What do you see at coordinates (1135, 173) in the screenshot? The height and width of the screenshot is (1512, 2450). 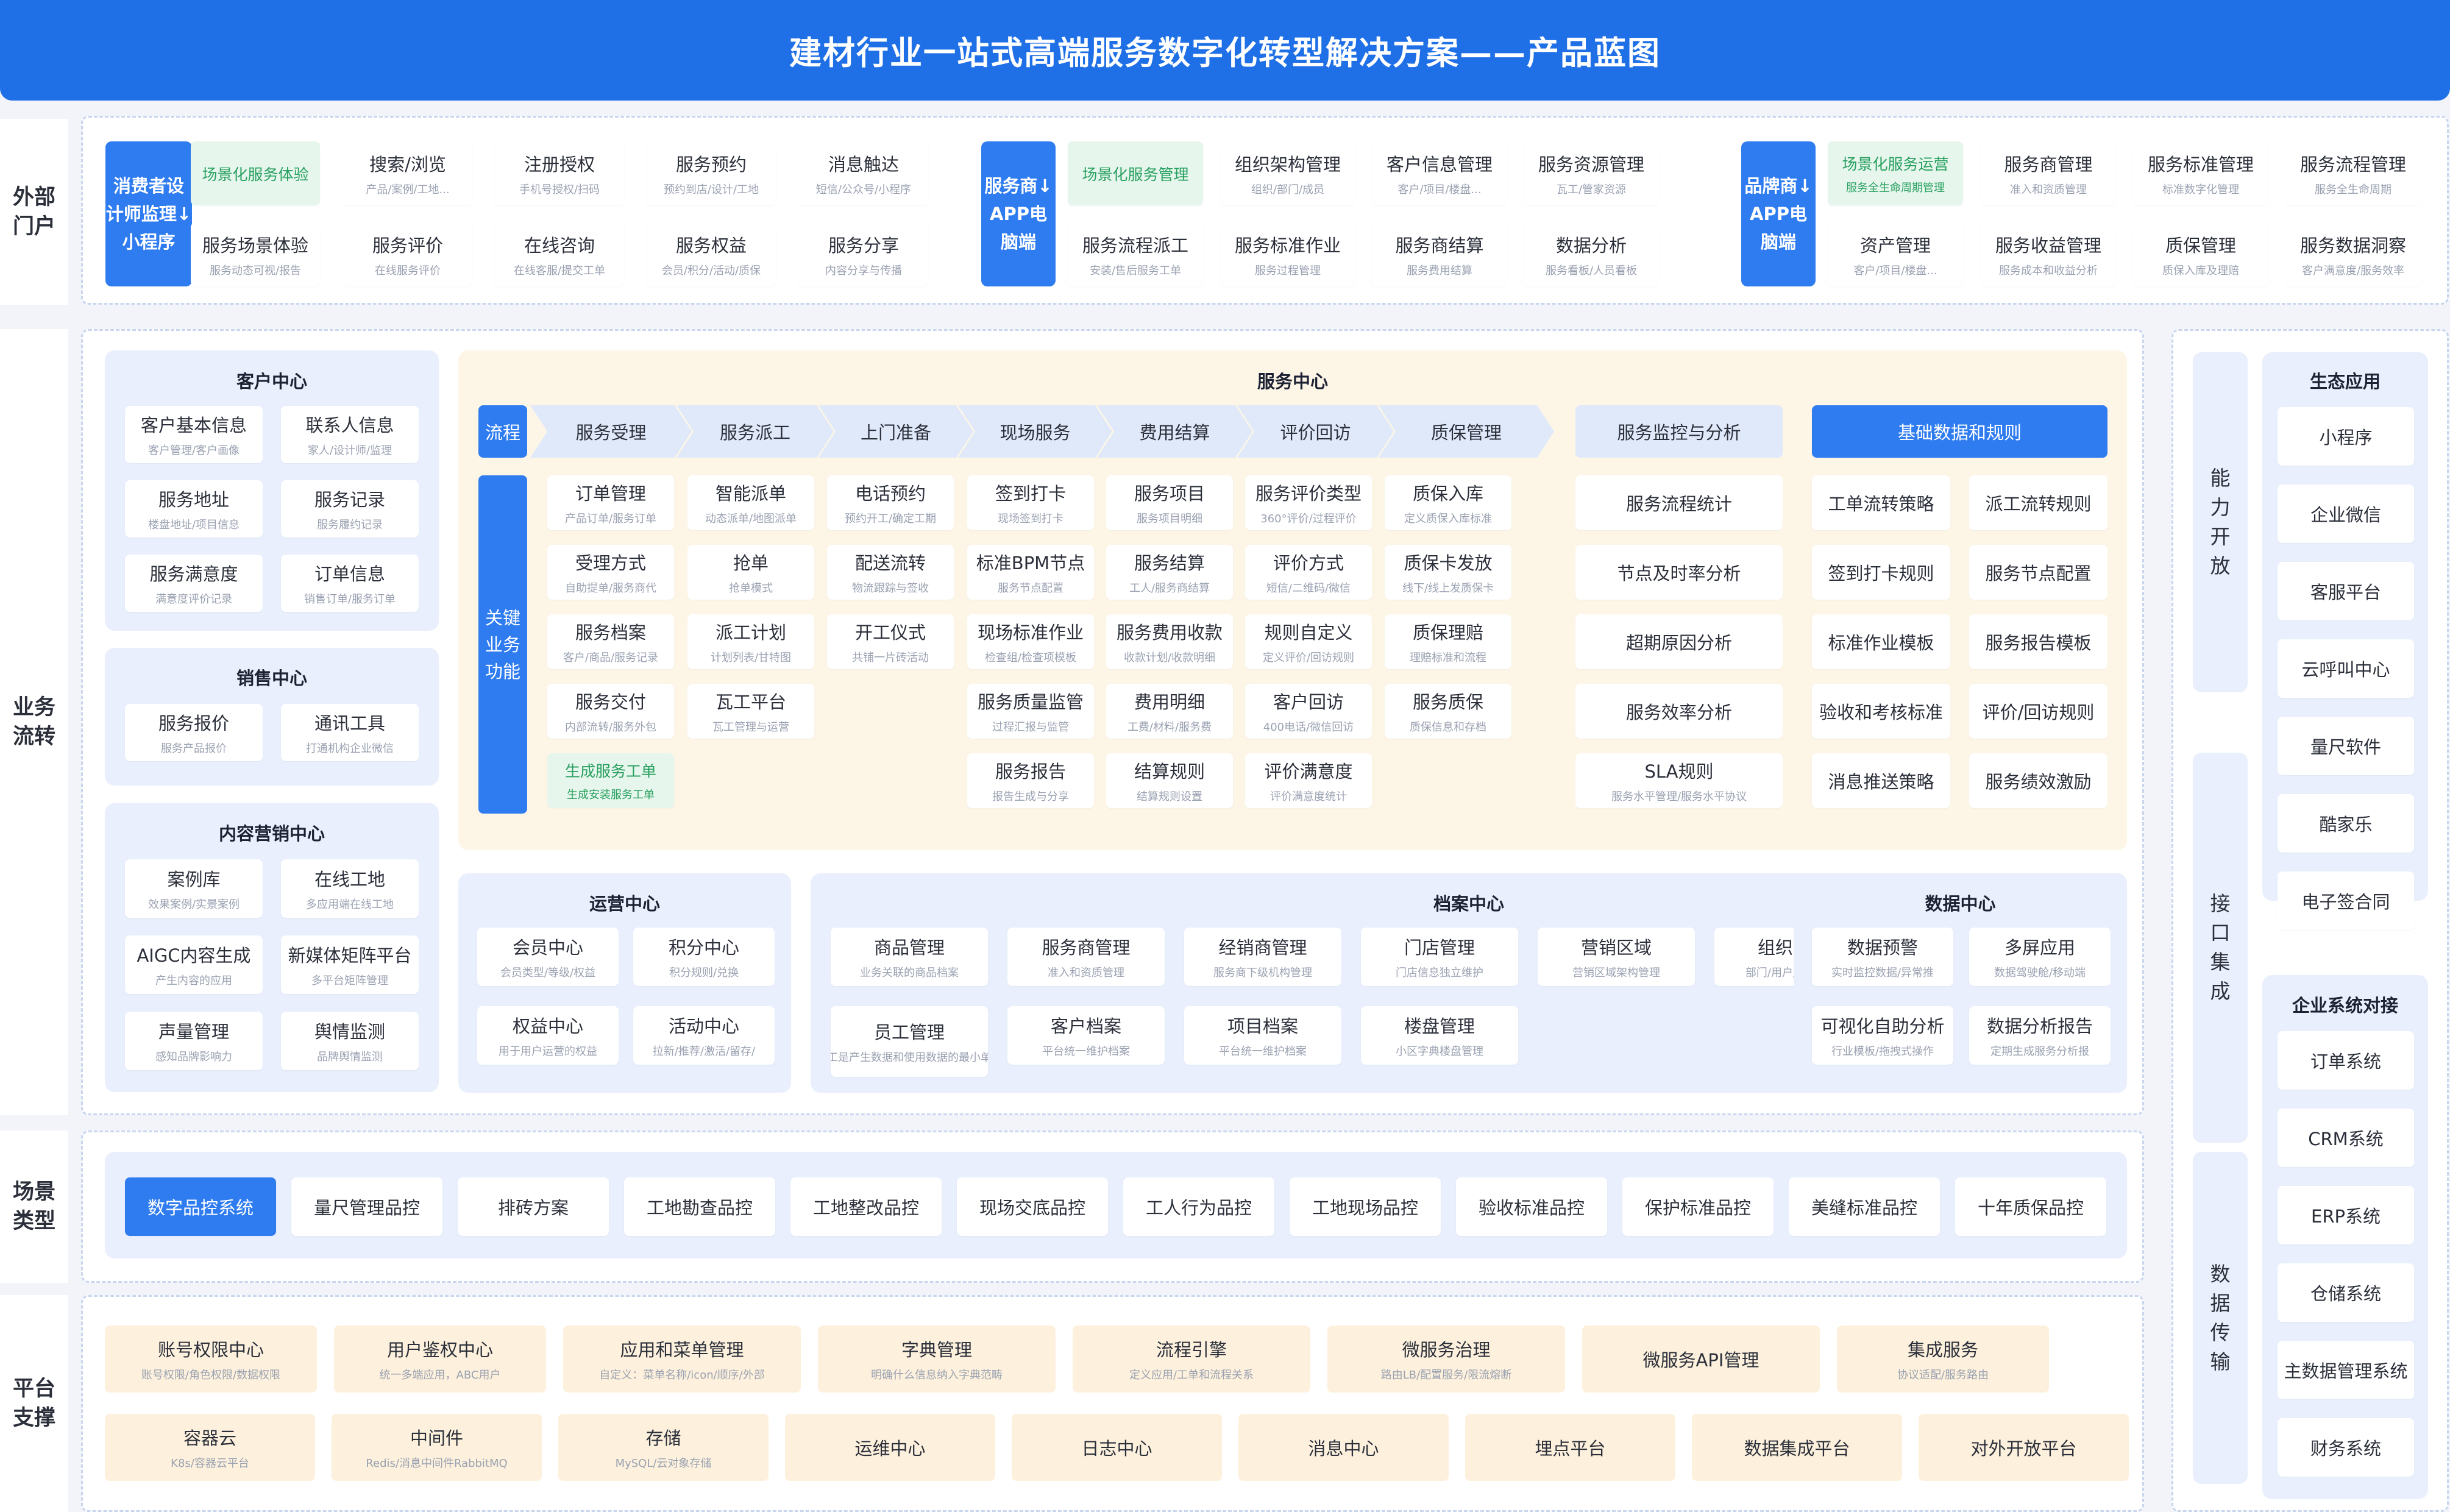 I see `provider-module: 场景化服务管理` at bounding box center [1135, 173].